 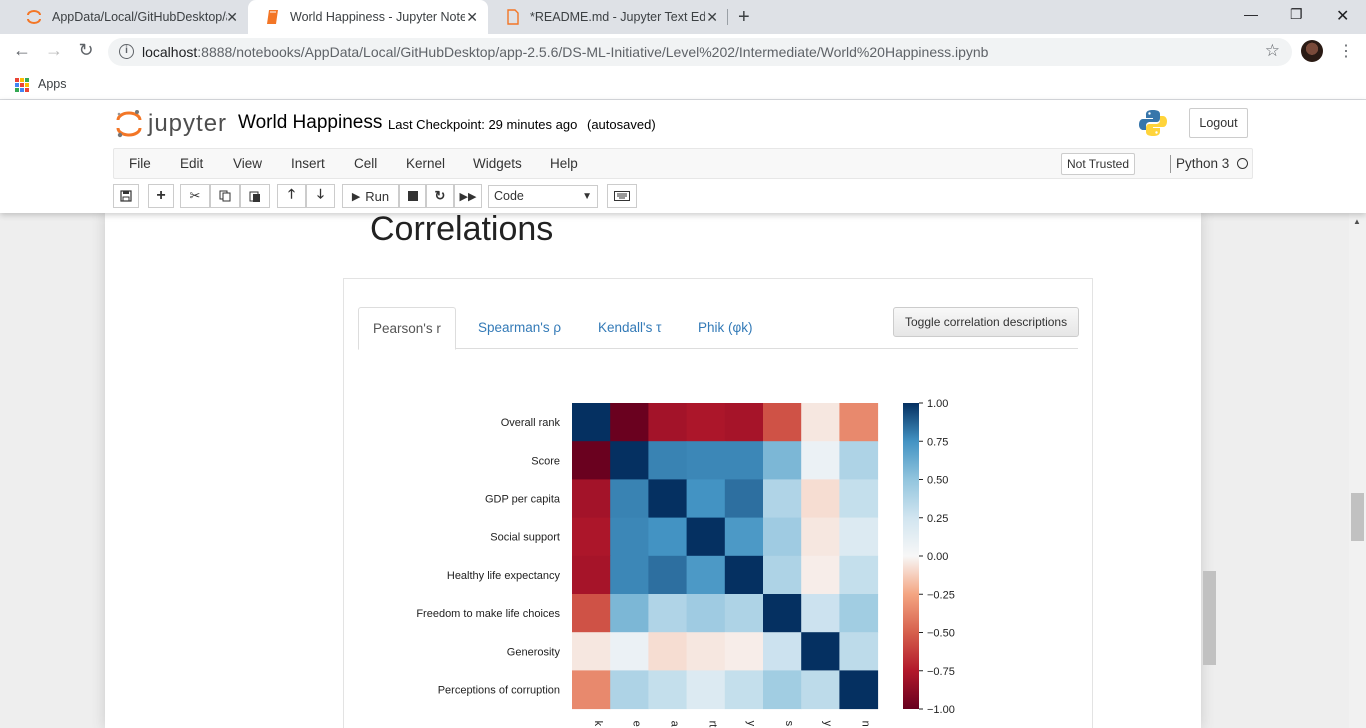 What do you see at coordinates (22, 50) in the screenshot?
I see `back-icon: ←` at bounding box center [22, 50].